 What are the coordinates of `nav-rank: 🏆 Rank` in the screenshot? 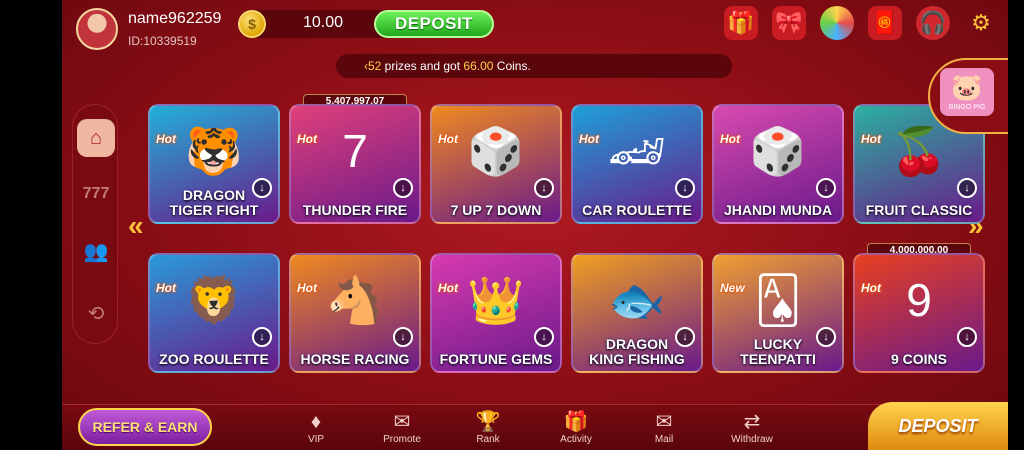 It's located at (488, 427).